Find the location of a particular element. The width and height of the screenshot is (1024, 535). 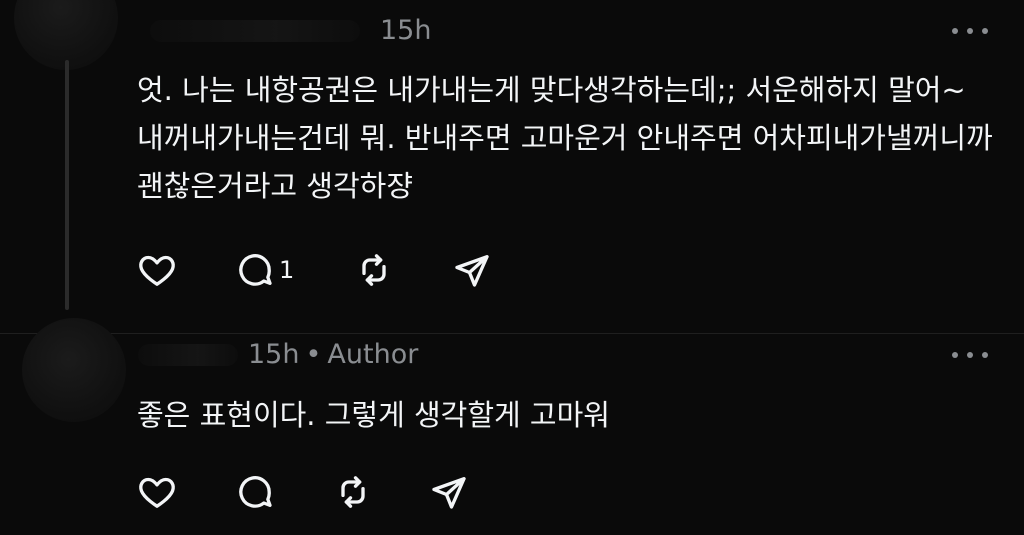

post-text: 좋은 표현이다. 그렇게 생각할게 고마워 is located at coordinates (373, 415).